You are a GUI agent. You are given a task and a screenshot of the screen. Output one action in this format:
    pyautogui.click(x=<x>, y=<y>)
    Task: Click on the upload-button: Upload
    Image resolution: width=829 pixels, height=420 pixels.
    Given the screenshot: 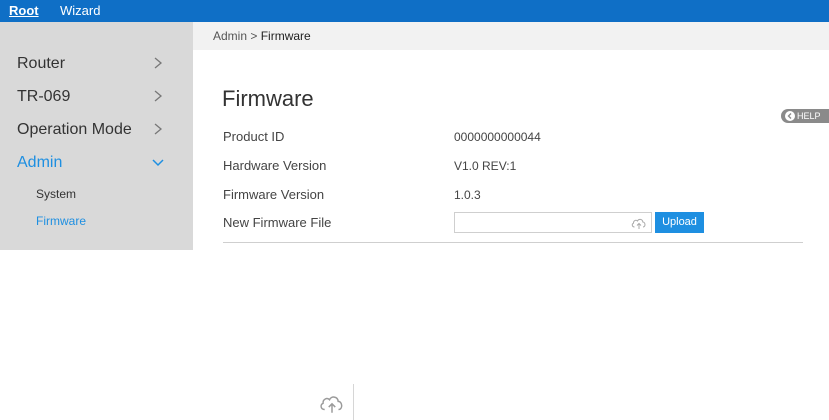 What is the action you would take?
    pyautogui.click(x=679, y=222)
    